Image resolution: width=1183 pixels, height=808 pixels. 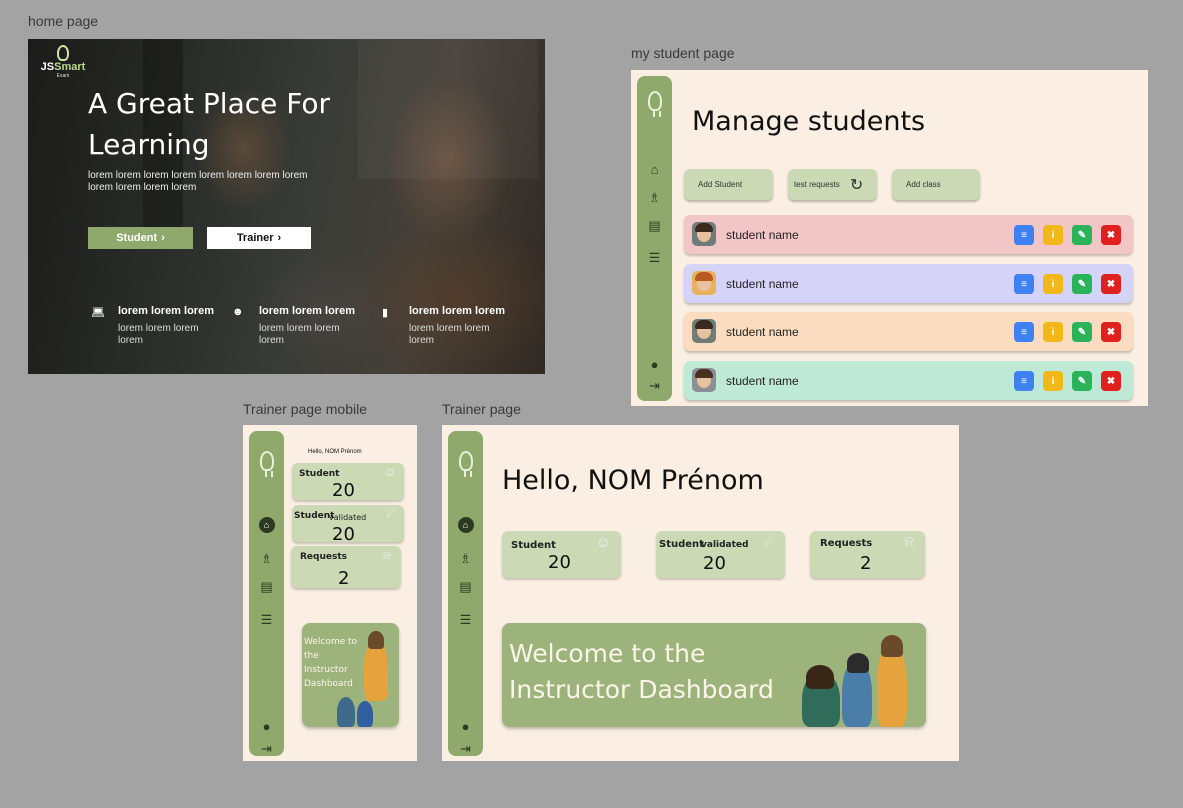 What do you see at coordinates (279, 238) in the screenshot?
I see `chevron-right-icon: ›` at bounding box center [279, 238].